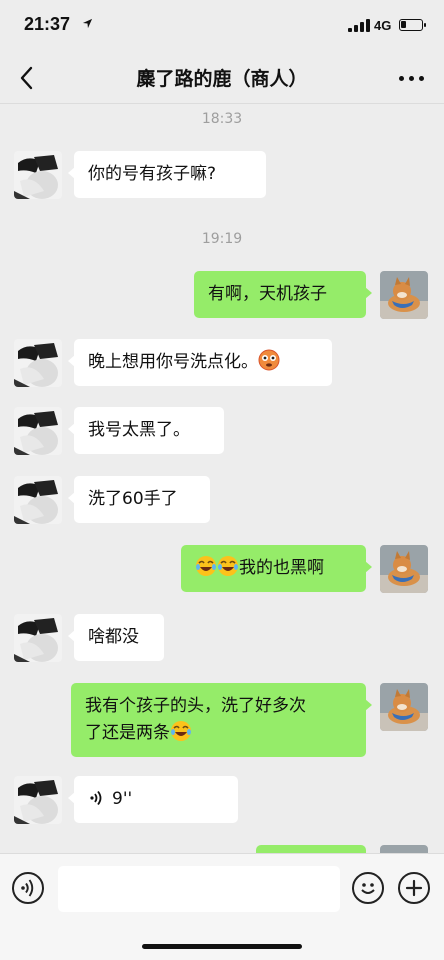  I want to click on message-text-line: 我有个孩子的头，洗了好多次, so click(195, 706).